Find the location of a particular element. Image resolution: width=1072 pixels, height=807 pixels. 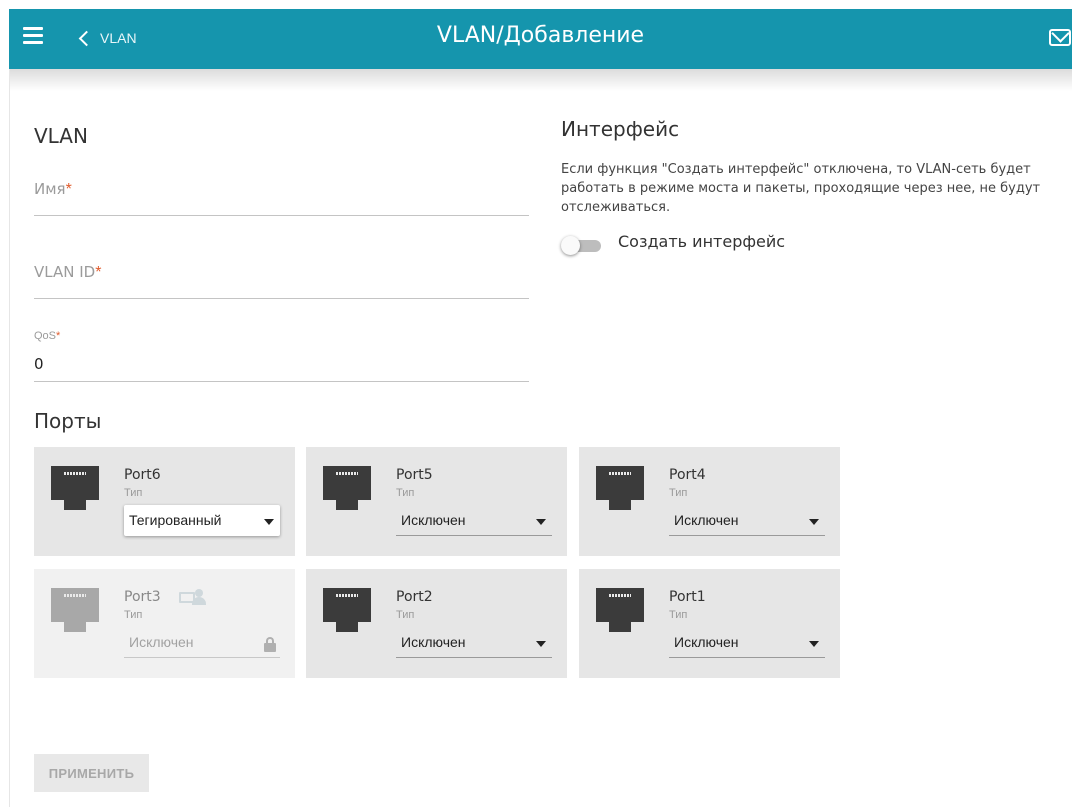

port-type-value: Тегированный is located at coordinates (175, 520).